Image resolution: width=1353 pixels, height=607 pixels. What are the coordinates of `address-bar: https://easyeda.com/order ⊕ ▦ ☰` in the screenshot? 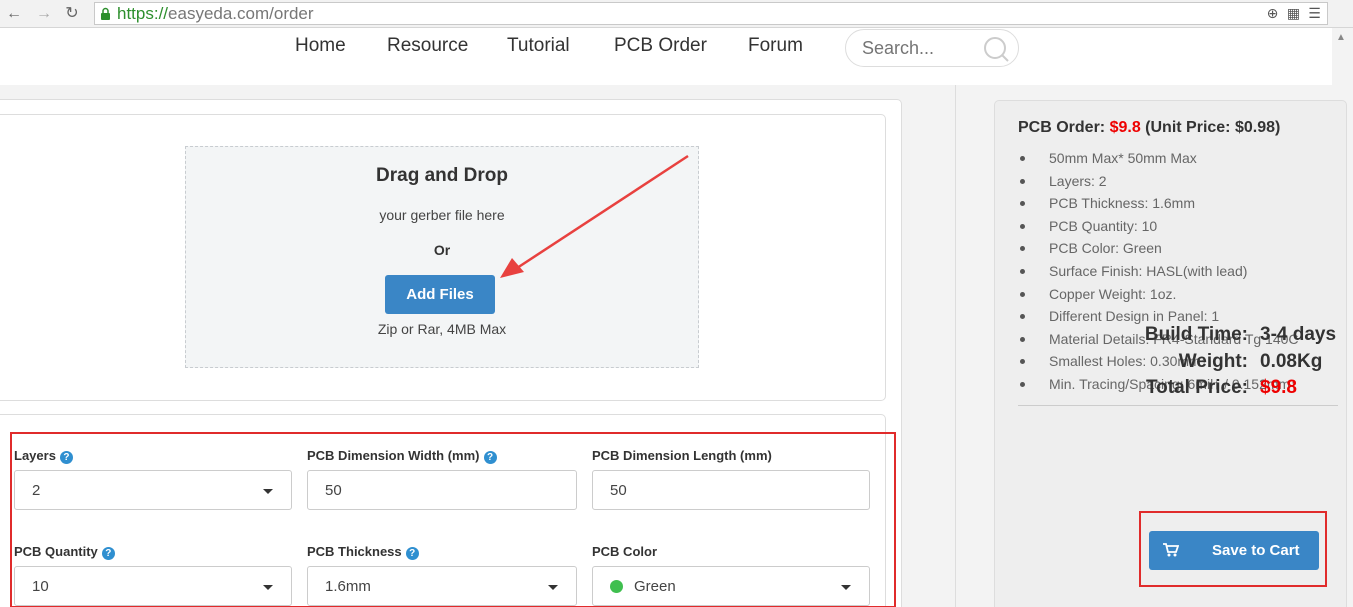 It's located at (711, 13).